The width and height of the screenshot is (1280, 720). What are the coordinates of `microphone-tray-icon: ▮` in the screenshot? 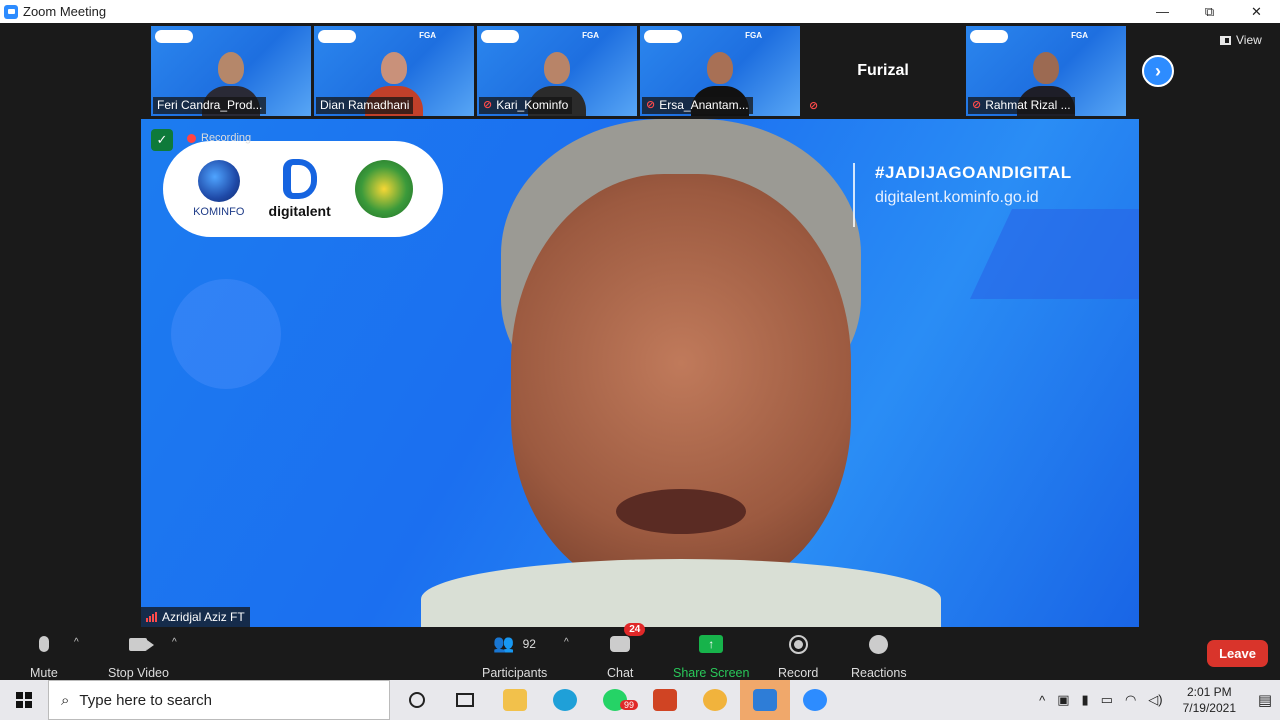 It's located at (1084, 700).